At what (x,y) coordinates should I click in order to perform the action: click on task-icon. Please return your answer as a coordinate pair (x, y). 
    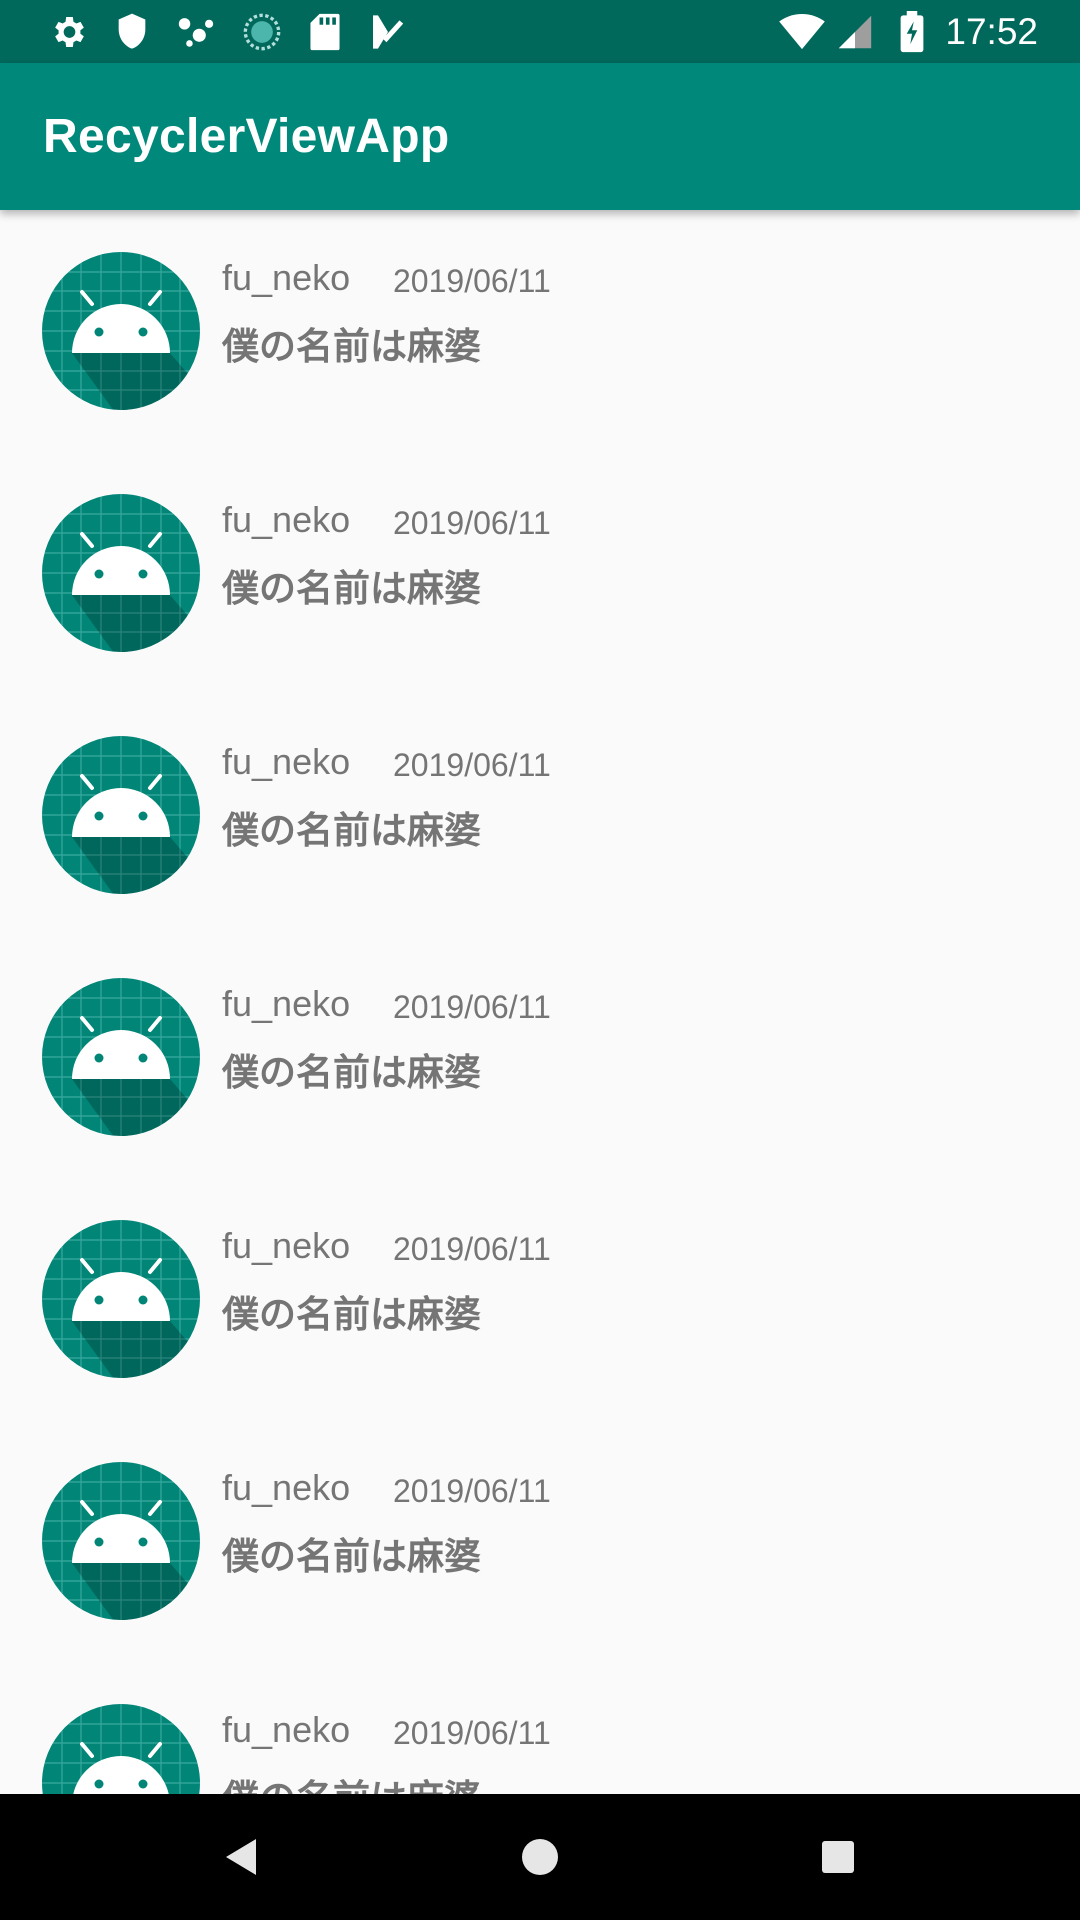
    Looking at the image, I should click on (388, 32).